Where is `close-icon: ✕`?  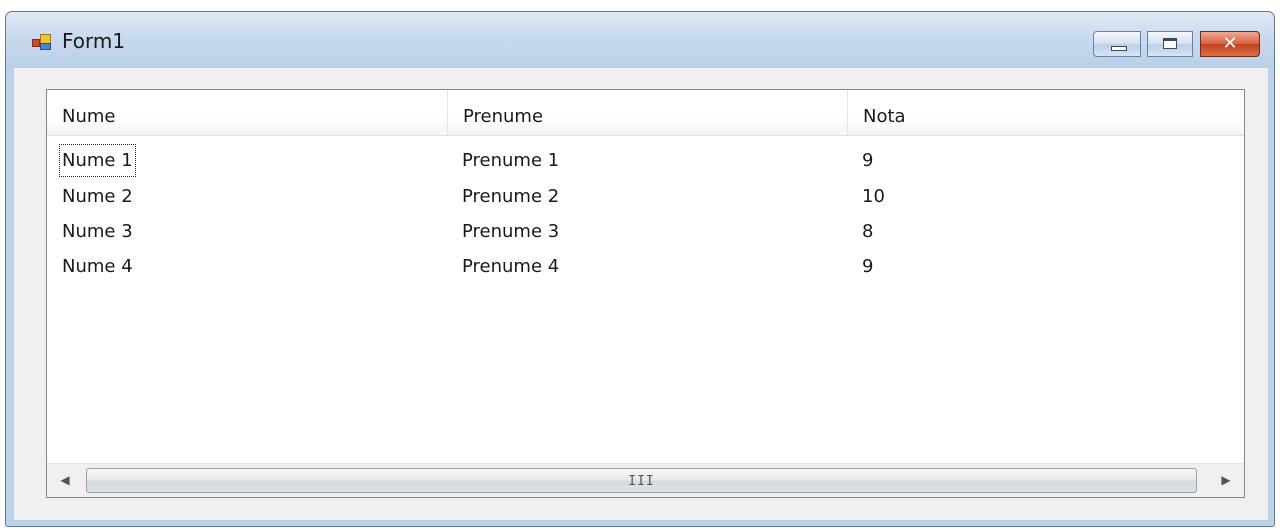
close-icon: ✕ is located at coordinates (1230, 43).